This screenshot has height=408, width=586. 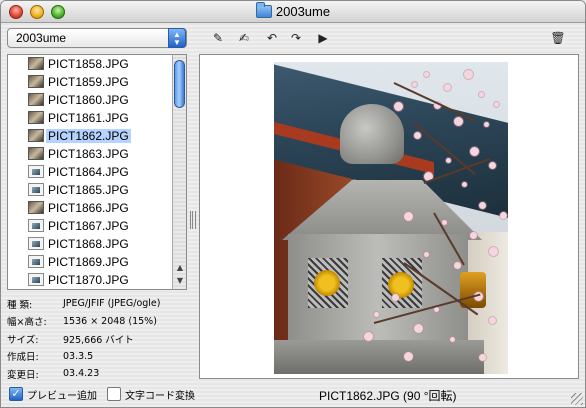 I want to click on scroll-up-icon: ▲, so click(x=180, y=268).